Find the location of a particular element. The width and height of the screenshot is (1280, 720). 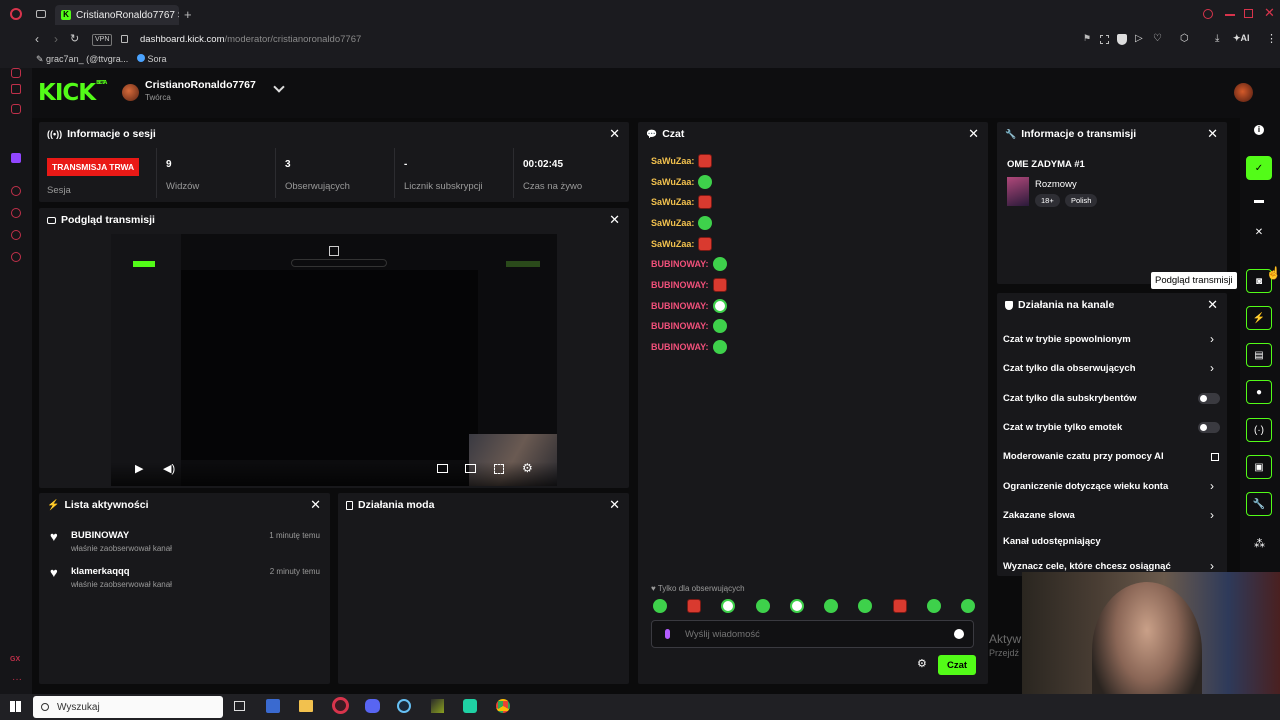

chat-message-input is located at coordinates (810, 634).